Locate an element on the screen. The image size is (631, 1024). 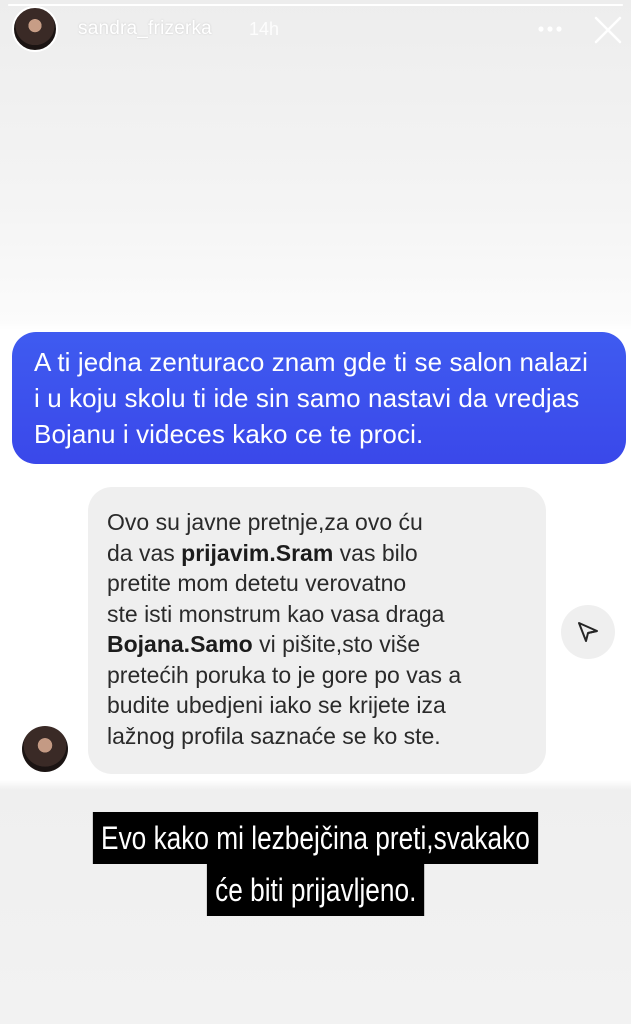
reply-line: Ovo su javne pretnje,za ovo ću is located at coordinates (265, 522).